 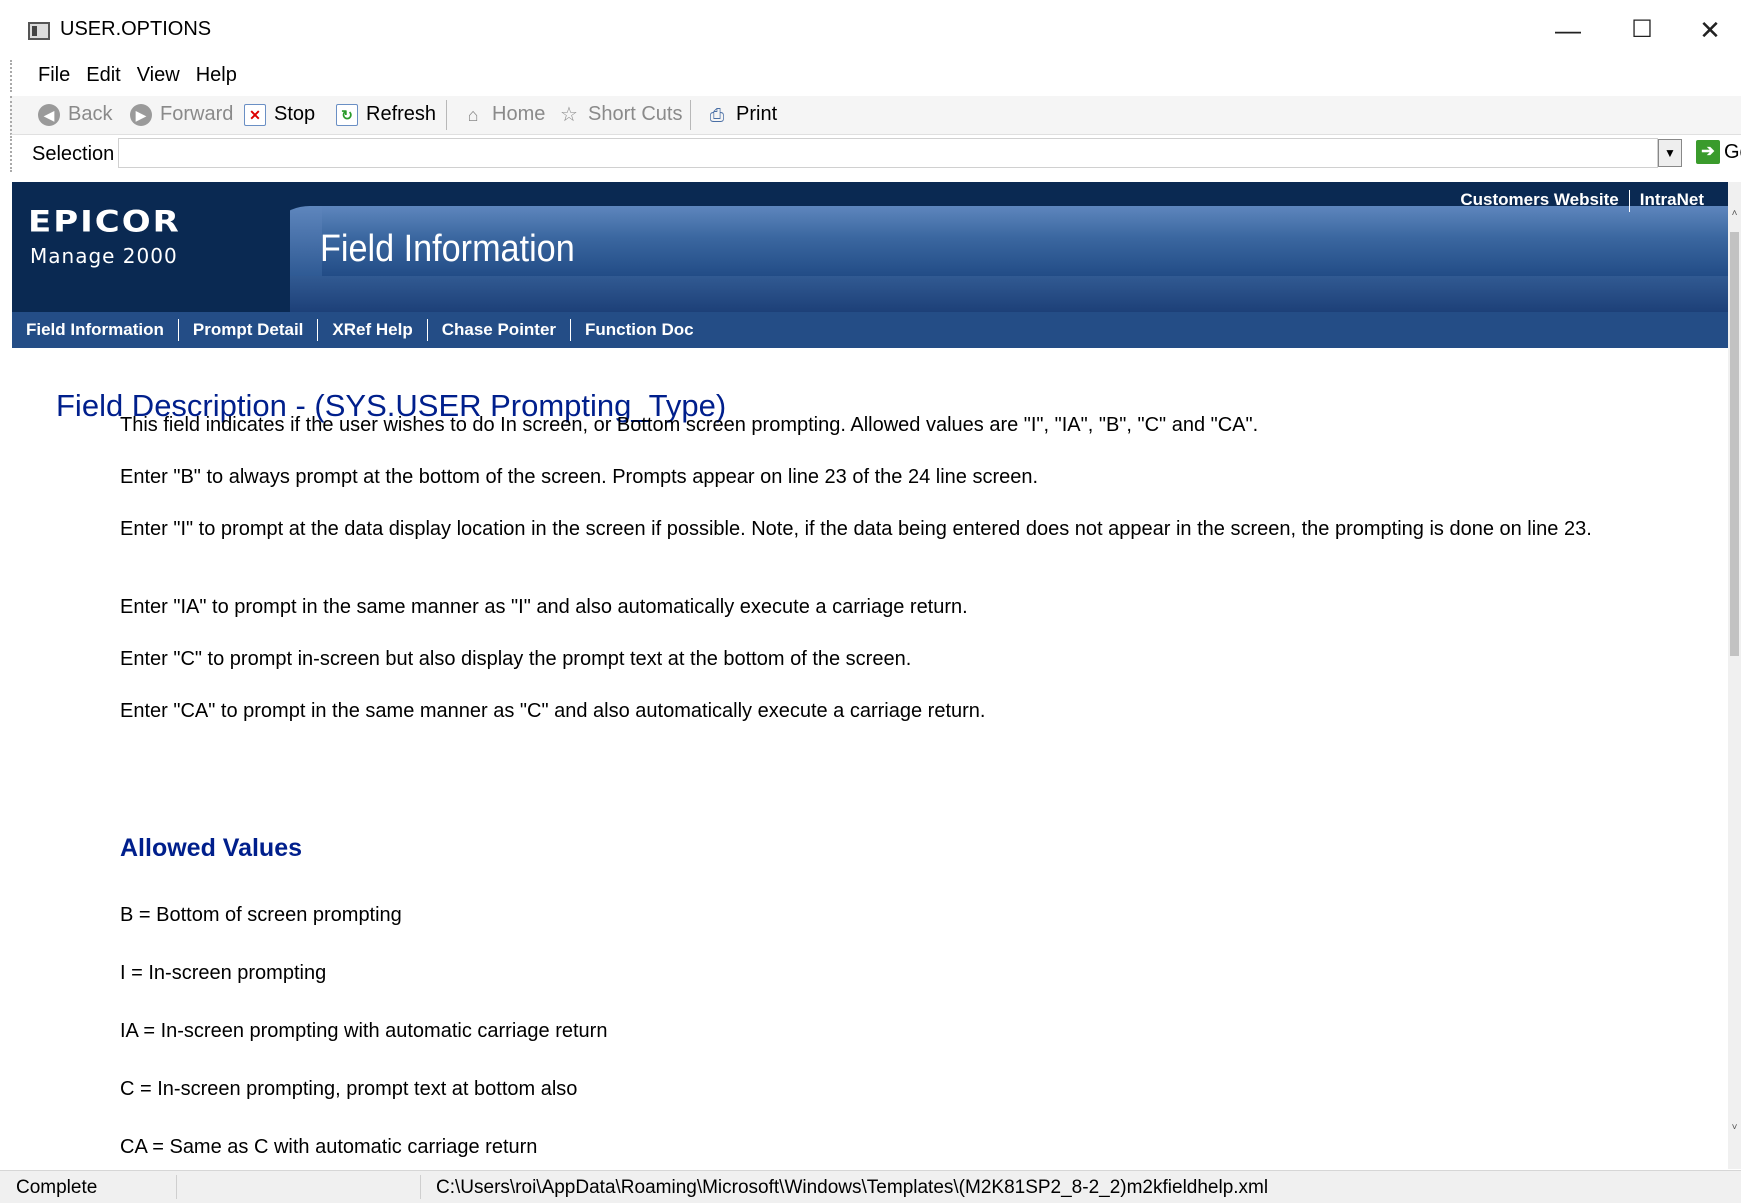 I want to click on menu-file: File, so click(x=54, y=75).